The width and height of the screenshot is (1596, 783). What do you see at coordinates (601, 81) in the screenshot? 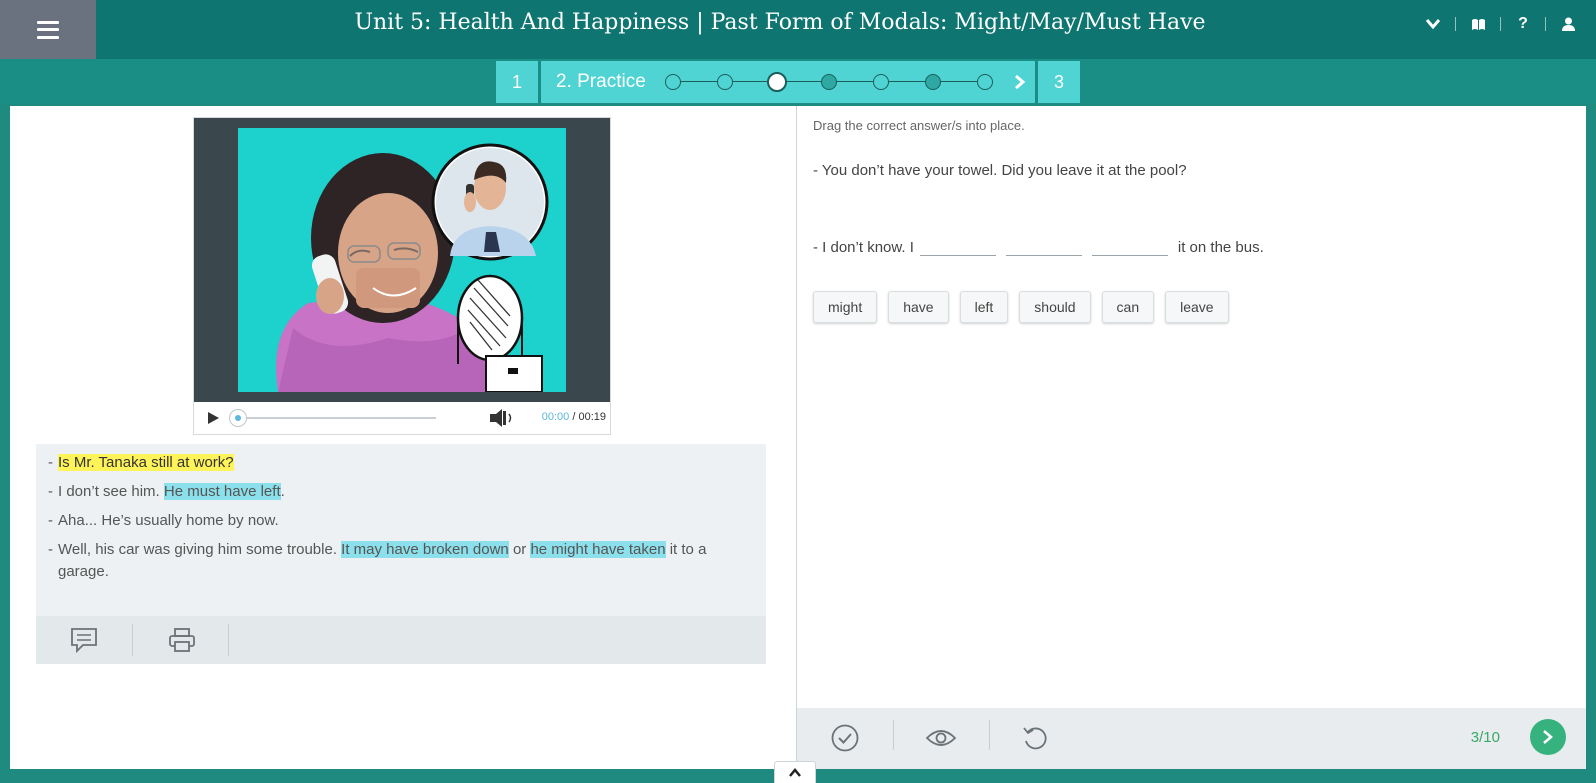
I see `step-2-label: 2. Practice` at bounding box center [601, 81].